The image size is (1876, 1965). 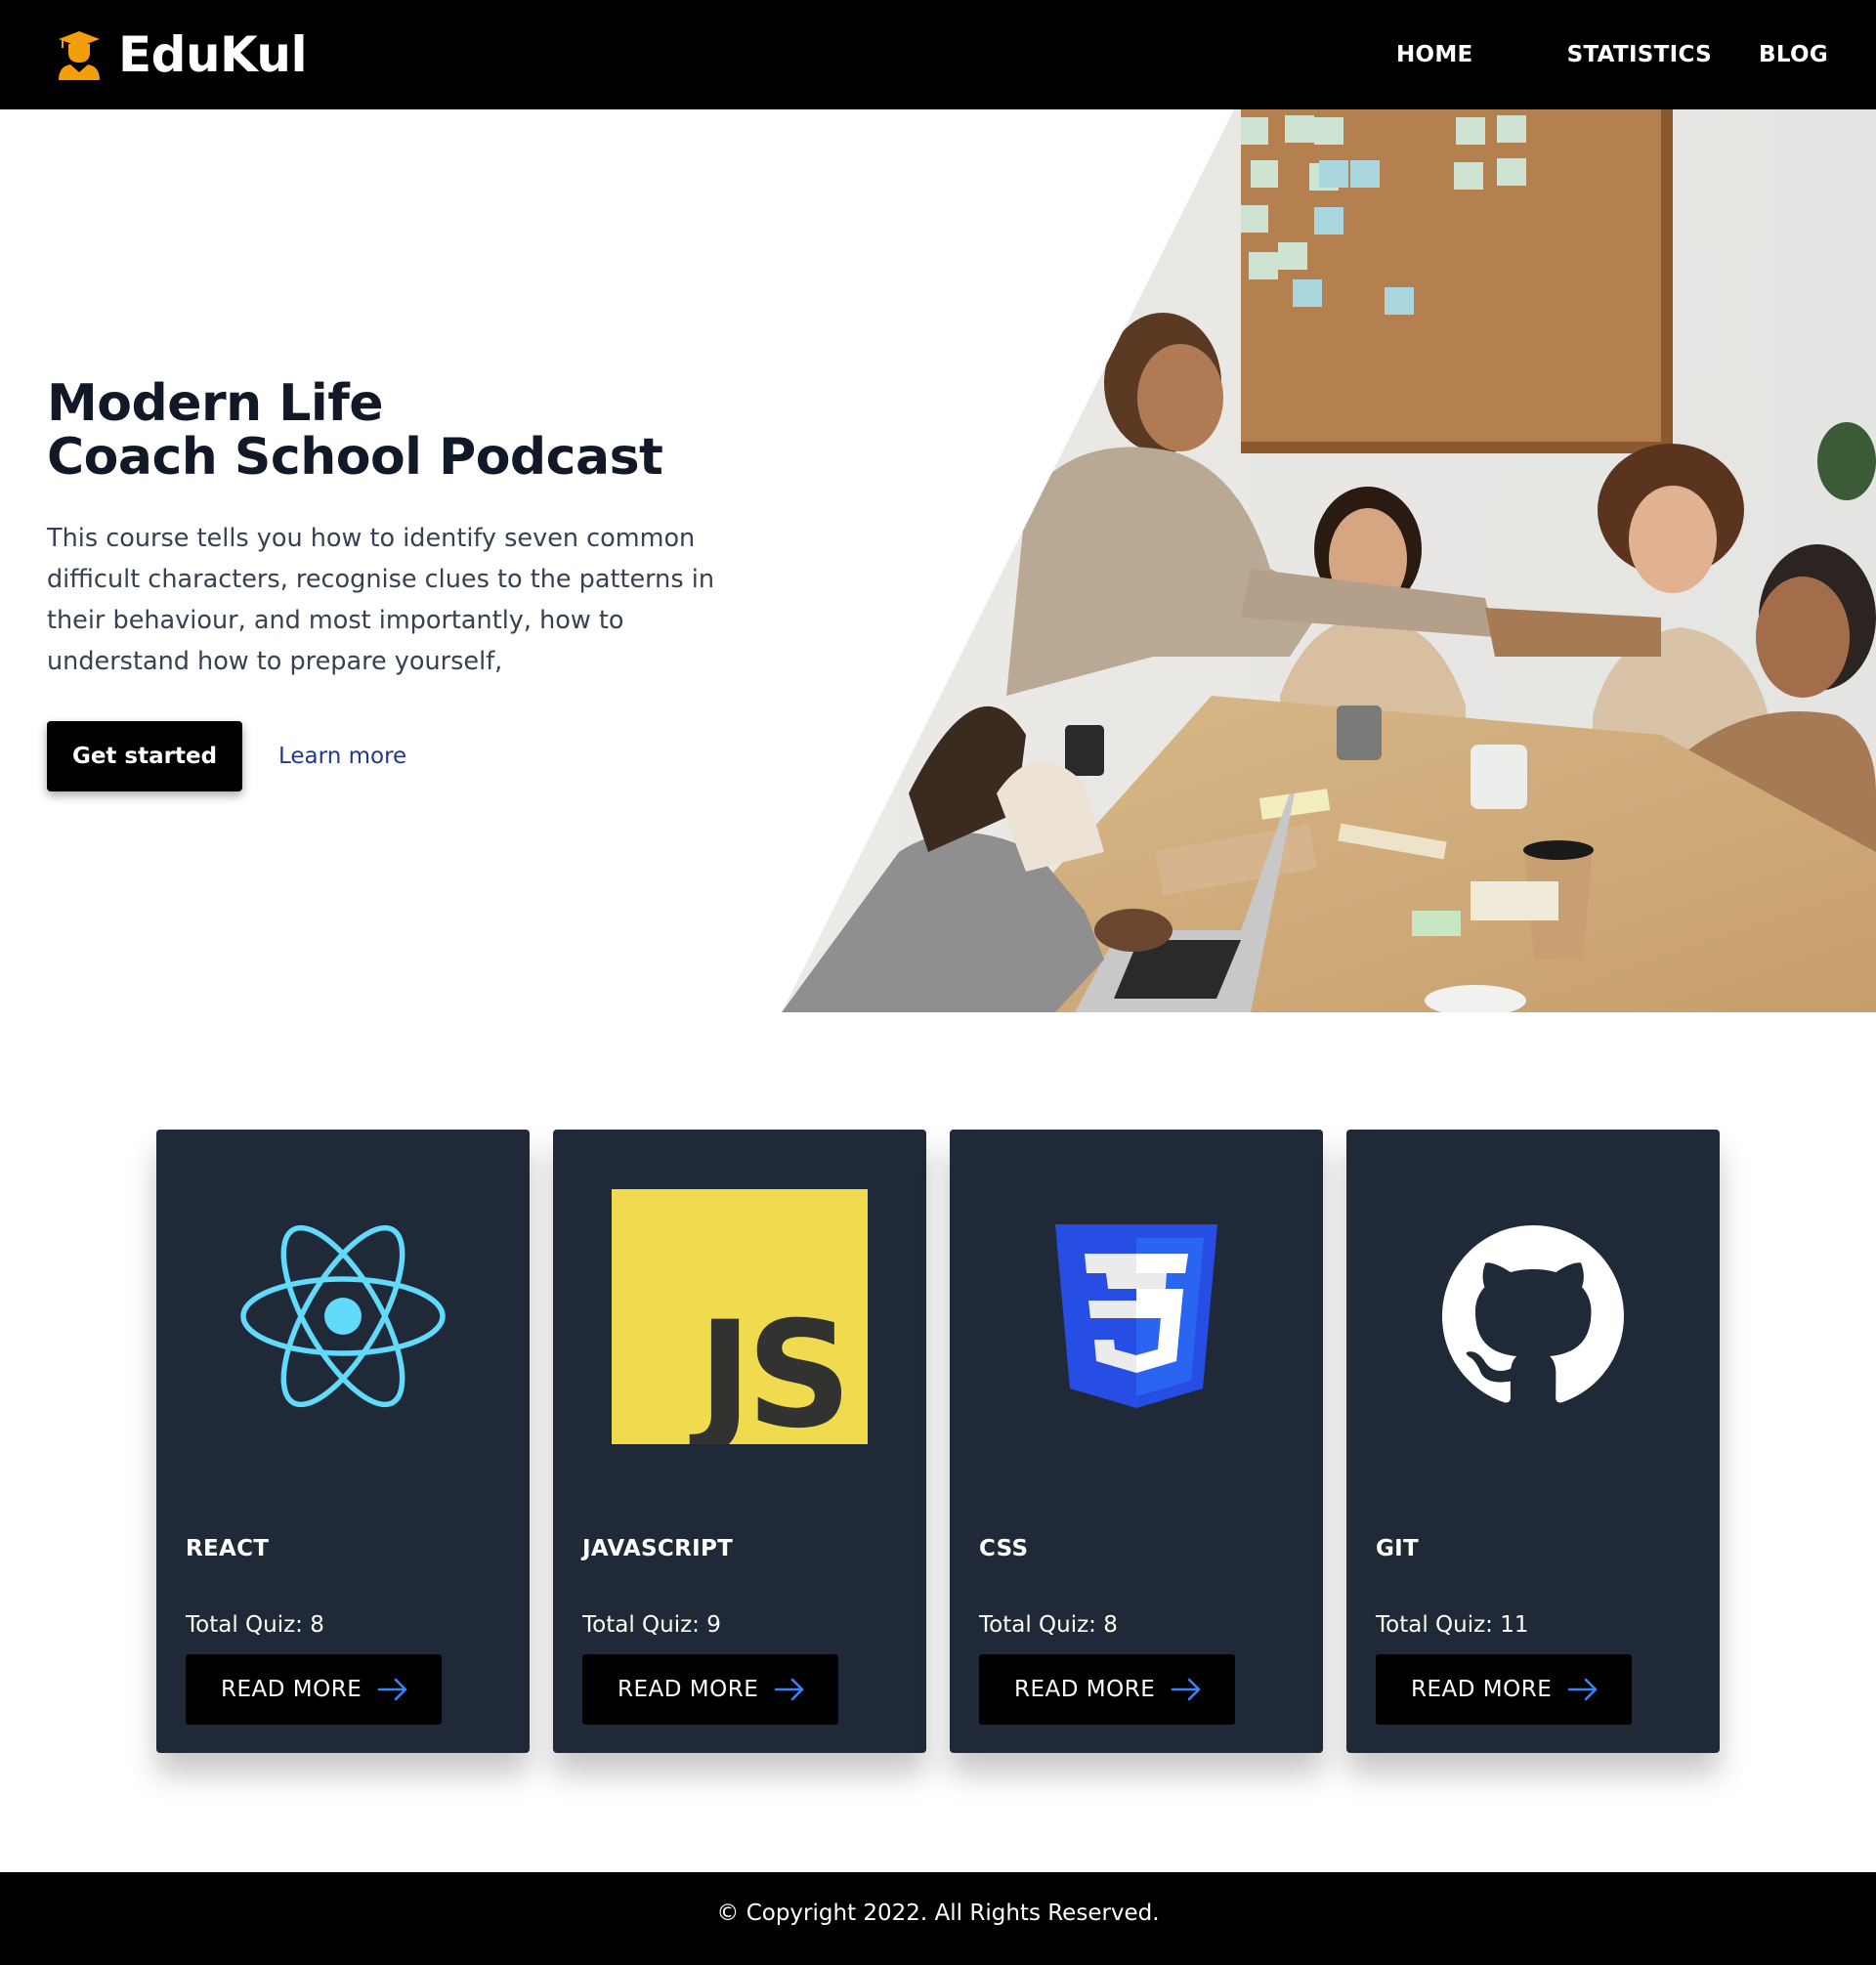 What do you see at coordinates (938, 55) in the screenshot?
I see `navbar: EduKul HOME STATISTICS BLOG` at bounding box center [938, 55].